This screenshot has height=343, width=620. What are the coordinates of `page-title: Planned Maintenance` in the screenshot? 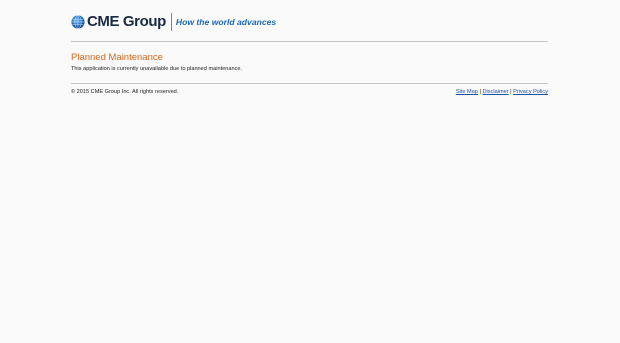 It's located at (117, 57).